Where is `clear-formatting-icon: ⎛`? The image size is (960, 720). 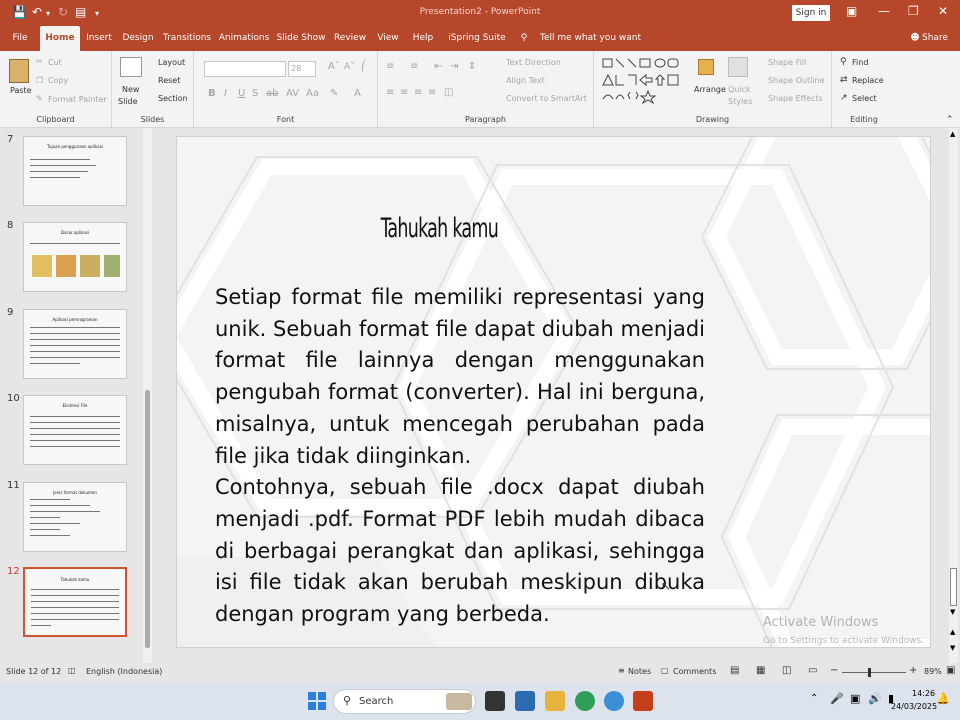
clear-formatting-icon: ⎛ is located at coordinates (363, 66).